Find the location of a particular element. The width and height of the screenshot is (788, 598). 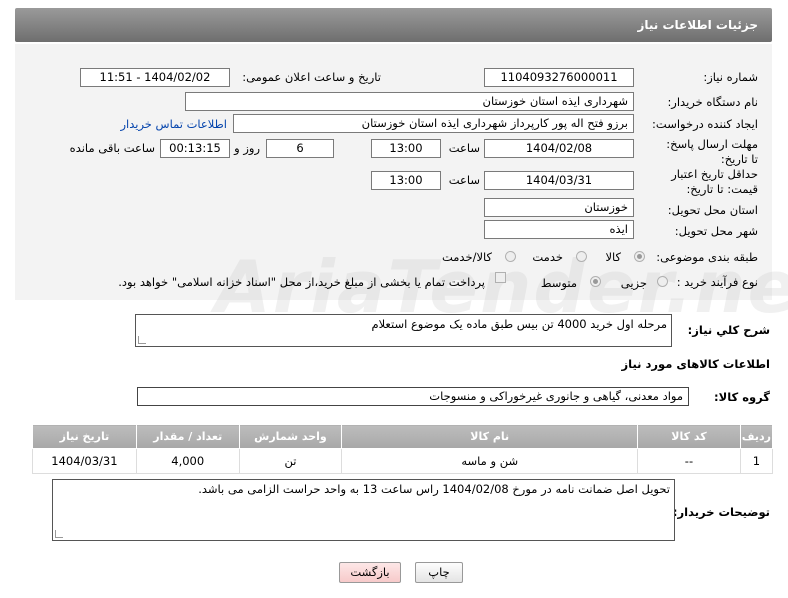

col-name-header: نام کالا is located at coordinates (490, 436).